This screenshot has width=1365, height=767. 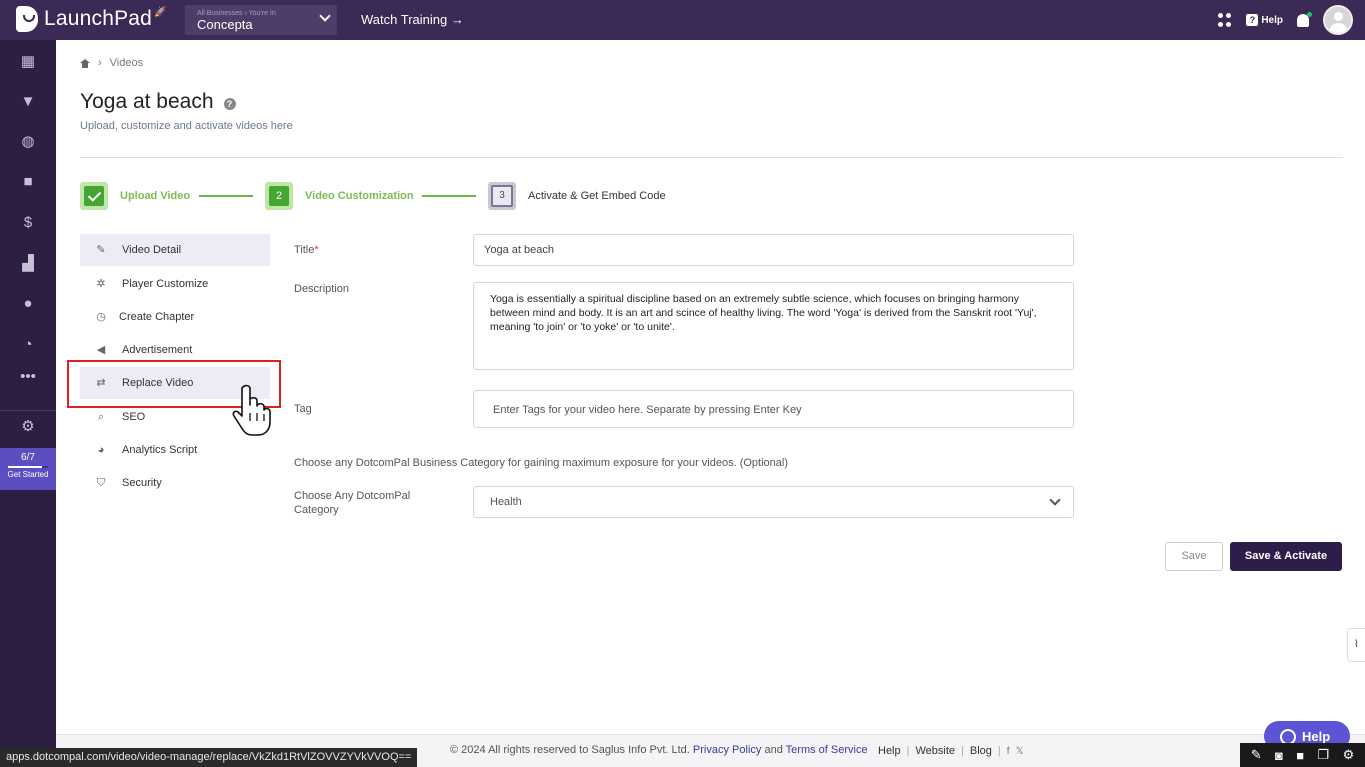 I want to click on get-started-label: Get Started, so click(x=28, y=474).